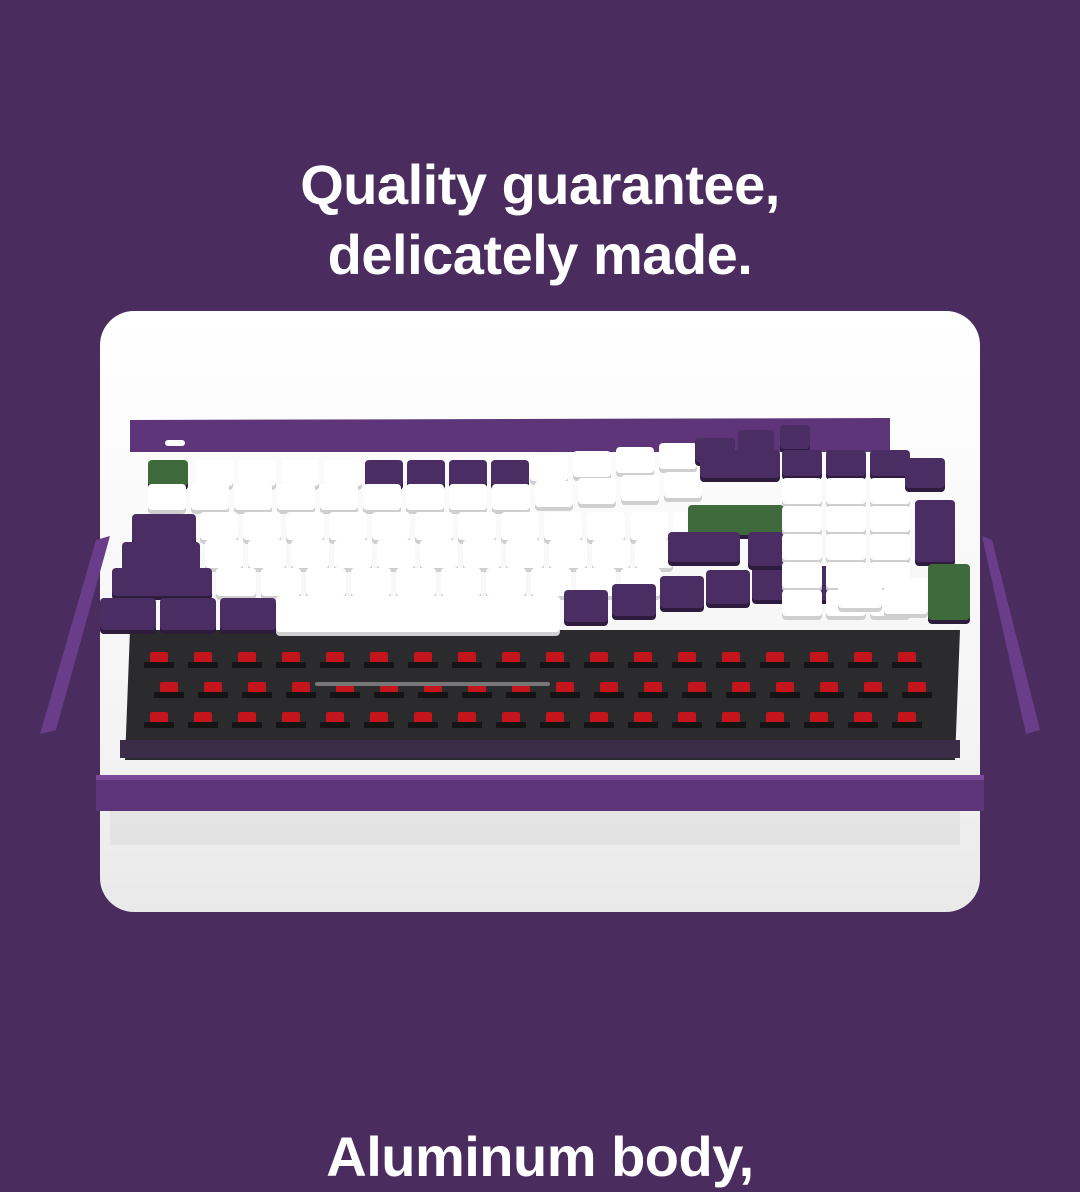  Describe the element at coordinates (418, 614) in the screenshot. I see `spacebar-keycap` at that location.